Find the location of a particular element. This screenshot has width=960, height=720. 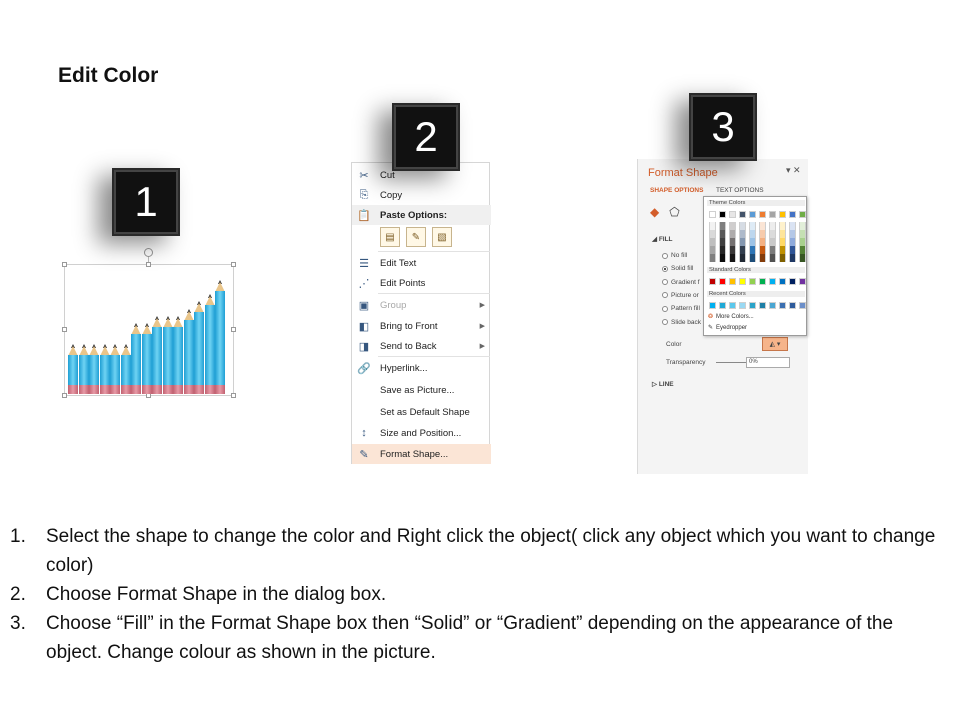

menu-item-send-to-back: ◨ Send to Back ▶ is located at coordinates (421, 346).